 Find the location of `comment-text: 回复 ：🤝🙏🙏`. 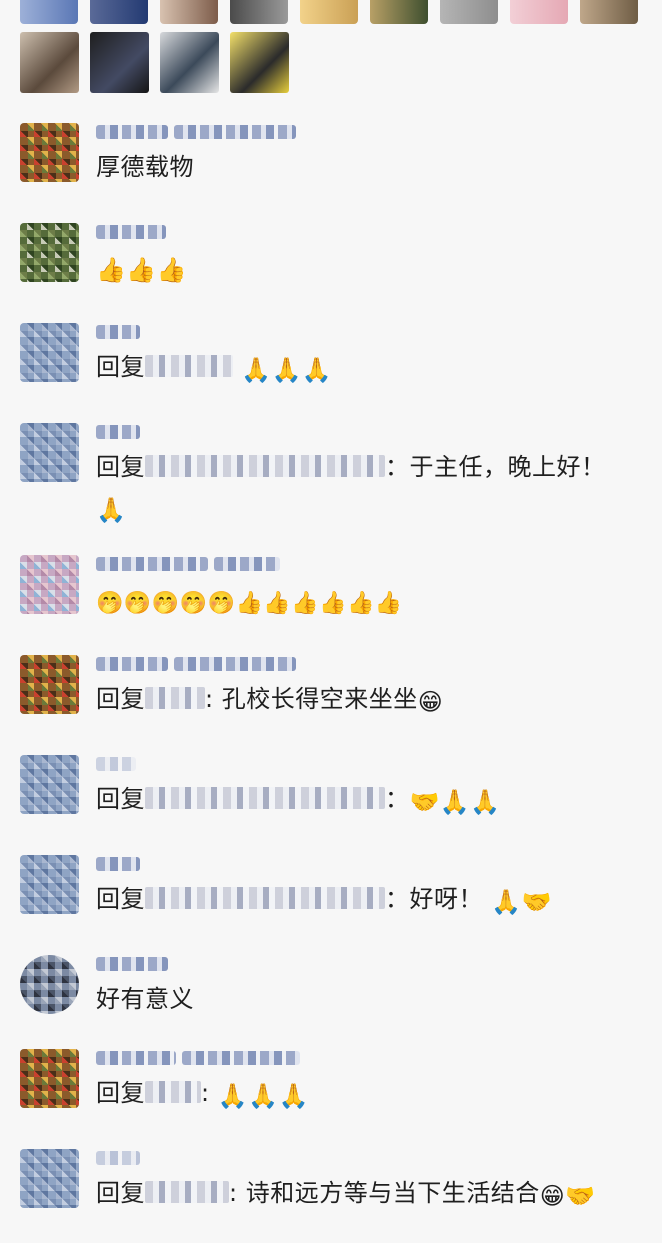

comment-text: 回复 ：🤝🙏🙏 is located at coordinates (364, 799).